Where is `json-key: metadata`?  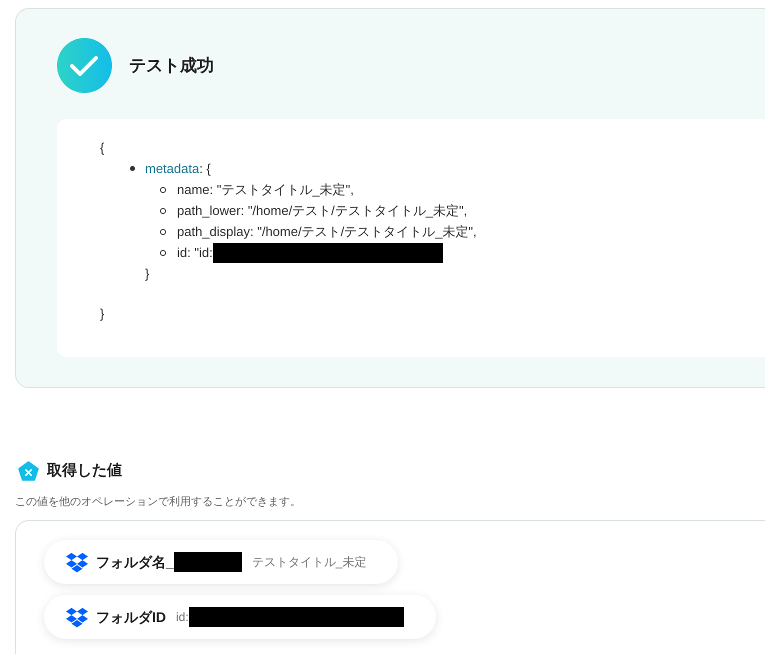
json-key: metadata is located at coordinates (172, 168).